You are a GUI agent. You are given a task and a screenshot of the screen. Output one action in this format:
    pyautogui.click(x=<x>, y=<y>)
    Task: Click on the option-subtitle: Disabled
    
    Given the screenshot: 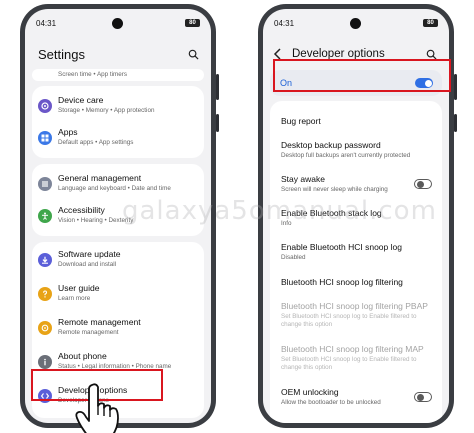 What is the action you would take?
    pyautogui.click(x=293, y=257)
    